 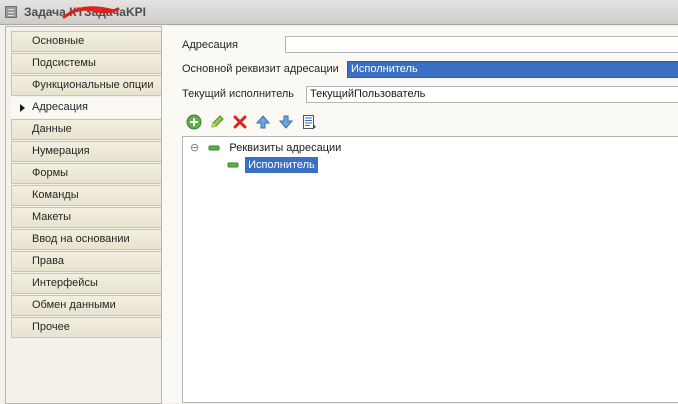 What do you see at coordinates (86, 173) in the screenshot?
I see `nav-item-formy: Формы` at bounding box center [86, 173].